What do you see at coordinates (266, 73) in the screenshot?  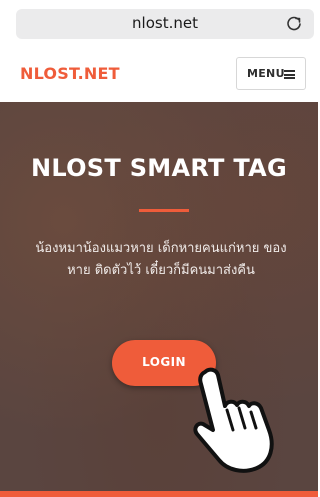 I see `menu-label: MENU` at bounding box center [266, 73].